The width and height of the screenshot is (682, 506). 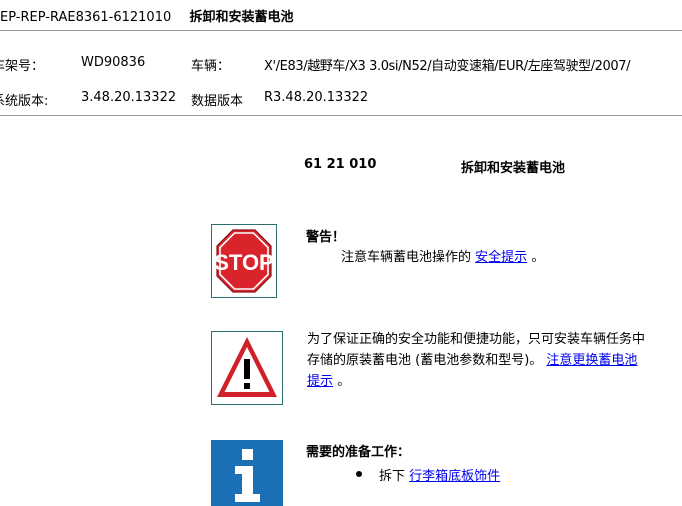 What do you see at coordinates (538, 257) in the screenshot?
I see `warning-text-after: 。` at bounding box center [538, 257].